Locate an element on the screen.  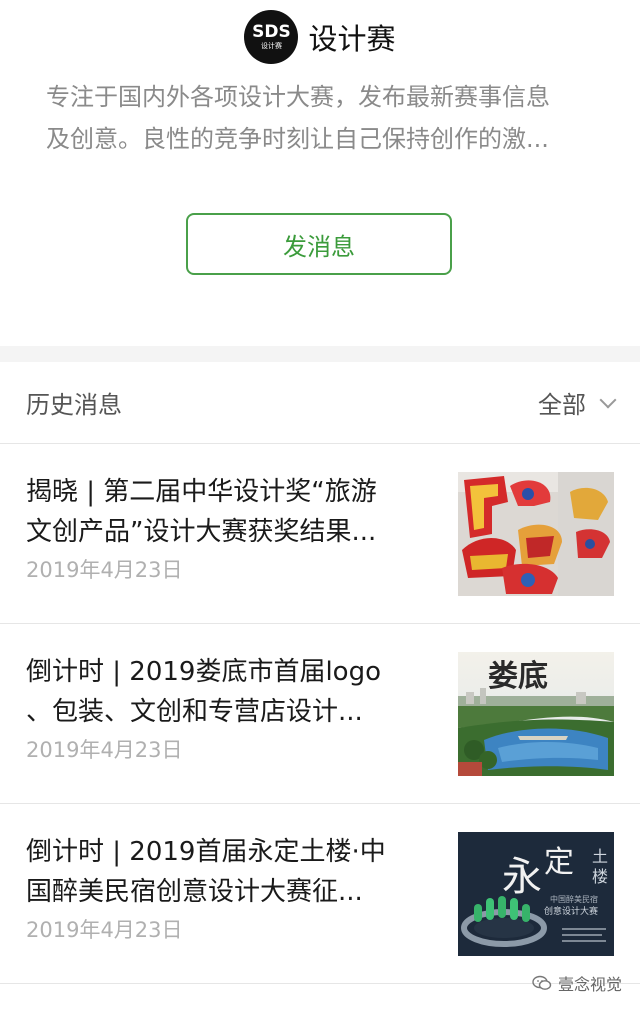
history-filter-dropdown: 全部 is located at coordinates (577, 402).